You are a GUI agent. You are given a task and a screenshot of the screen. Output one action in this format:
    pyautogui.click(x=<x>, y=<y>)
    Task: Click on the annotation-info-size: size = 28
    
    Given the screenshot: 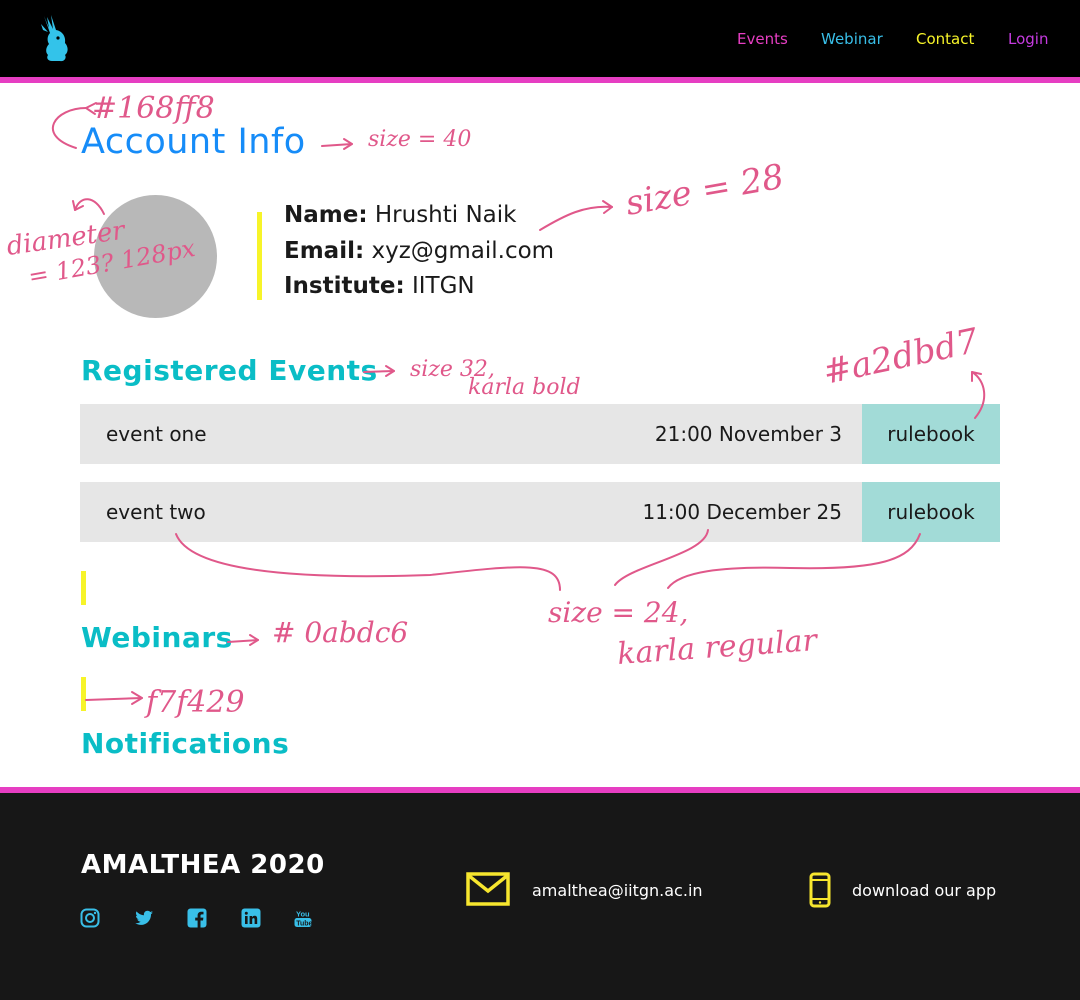 What is the action you would take?
    pyautogui.click(x=705, y=190)
    